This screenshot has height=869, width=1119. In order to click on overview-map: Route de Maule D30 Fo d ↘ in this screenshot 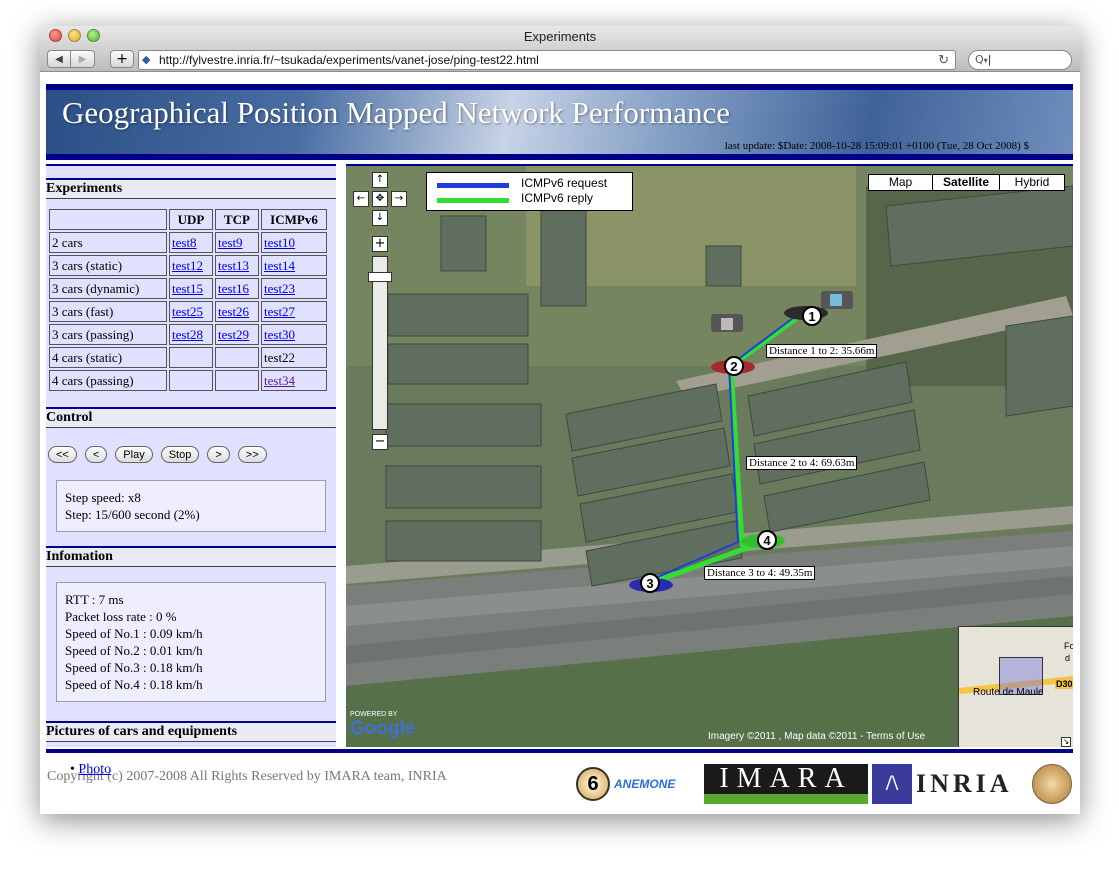, I will do `click(1015, 686)`.